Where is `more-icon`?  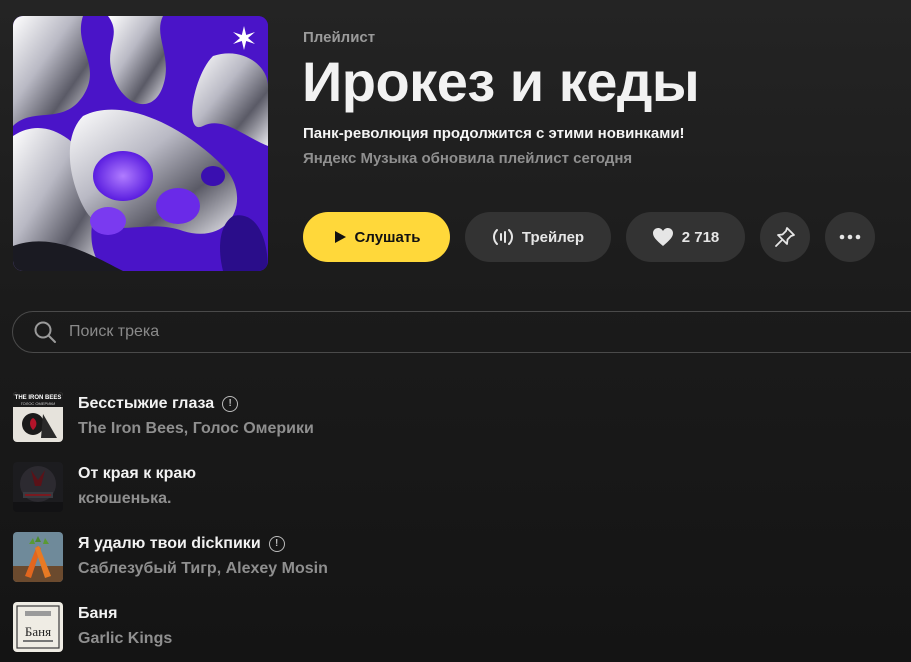 more-icon is located at coordinates (850, 237).